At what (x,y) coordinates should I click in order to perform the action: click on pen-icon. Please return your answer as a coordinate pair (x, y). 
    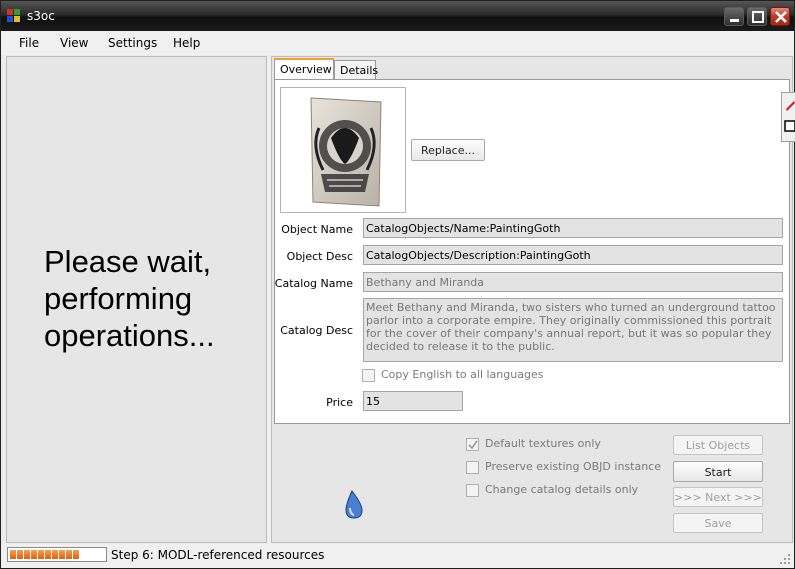
    Looking at the image, I should click on (788, 118).